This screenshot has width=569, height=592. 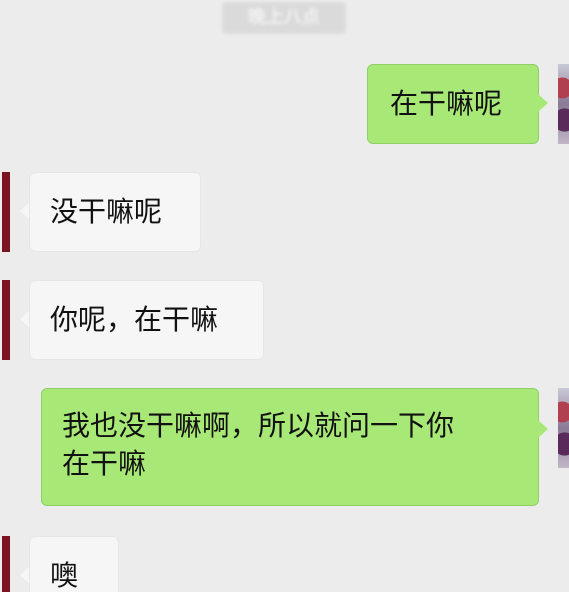 What do you see at coordinates (134, 319) in the screenshot?
I see `message-text: 你呢，在干嘛` at bounding box center [134, 319].